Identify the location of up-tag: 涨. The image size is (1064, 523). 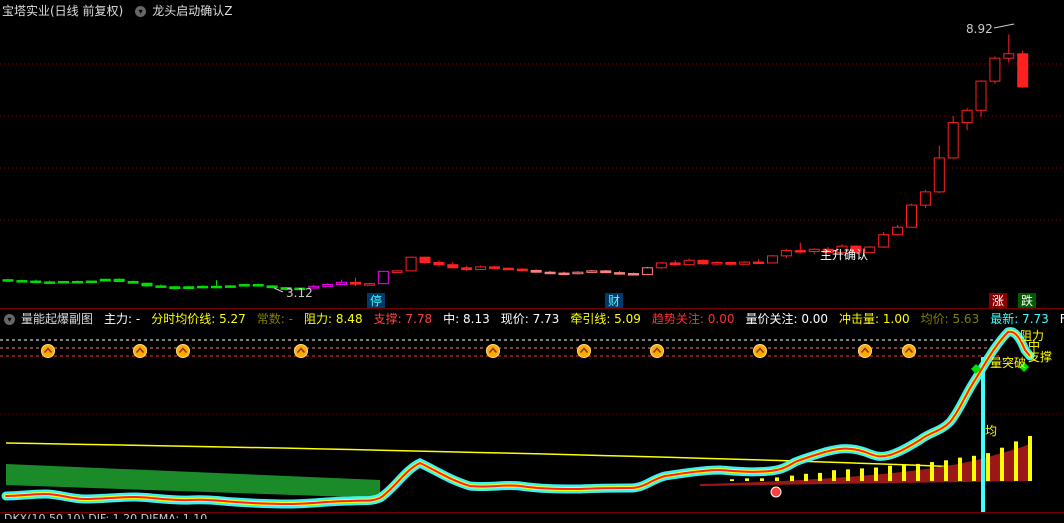
(998, 301).